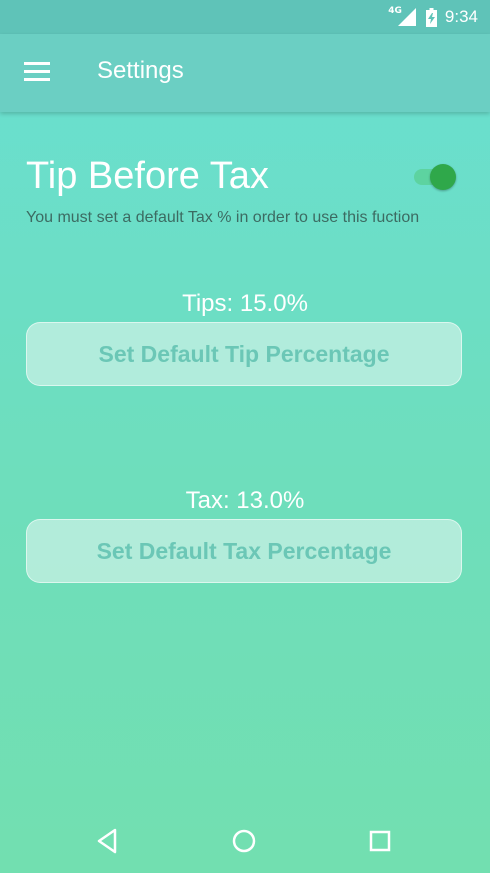  What do you see at coordinates (395, 11) in the screenshot?
I see `network-type-label: 4G` at bounding box center [395, 11].